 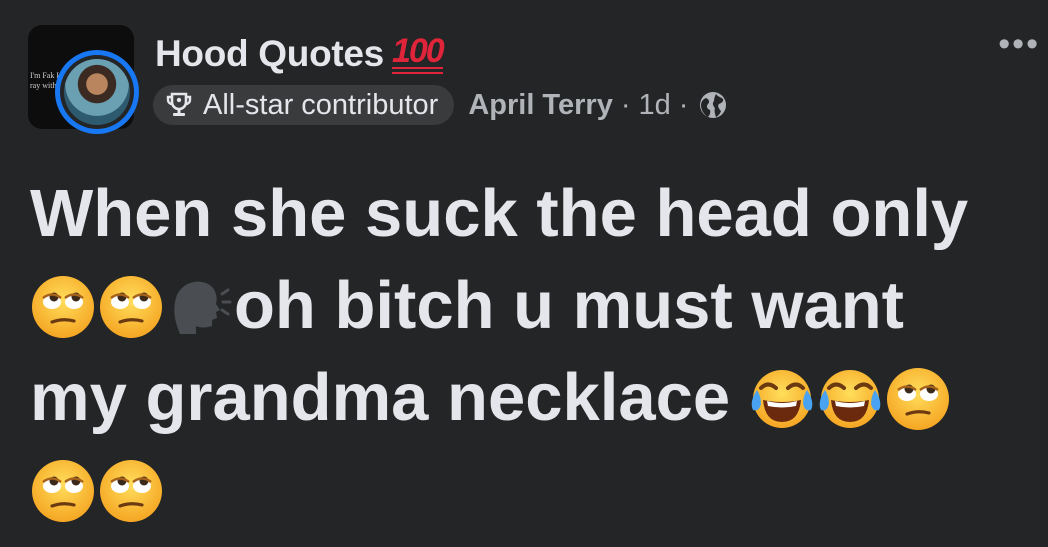 I want to click on trophy-icon, so click(x=179, y=104).